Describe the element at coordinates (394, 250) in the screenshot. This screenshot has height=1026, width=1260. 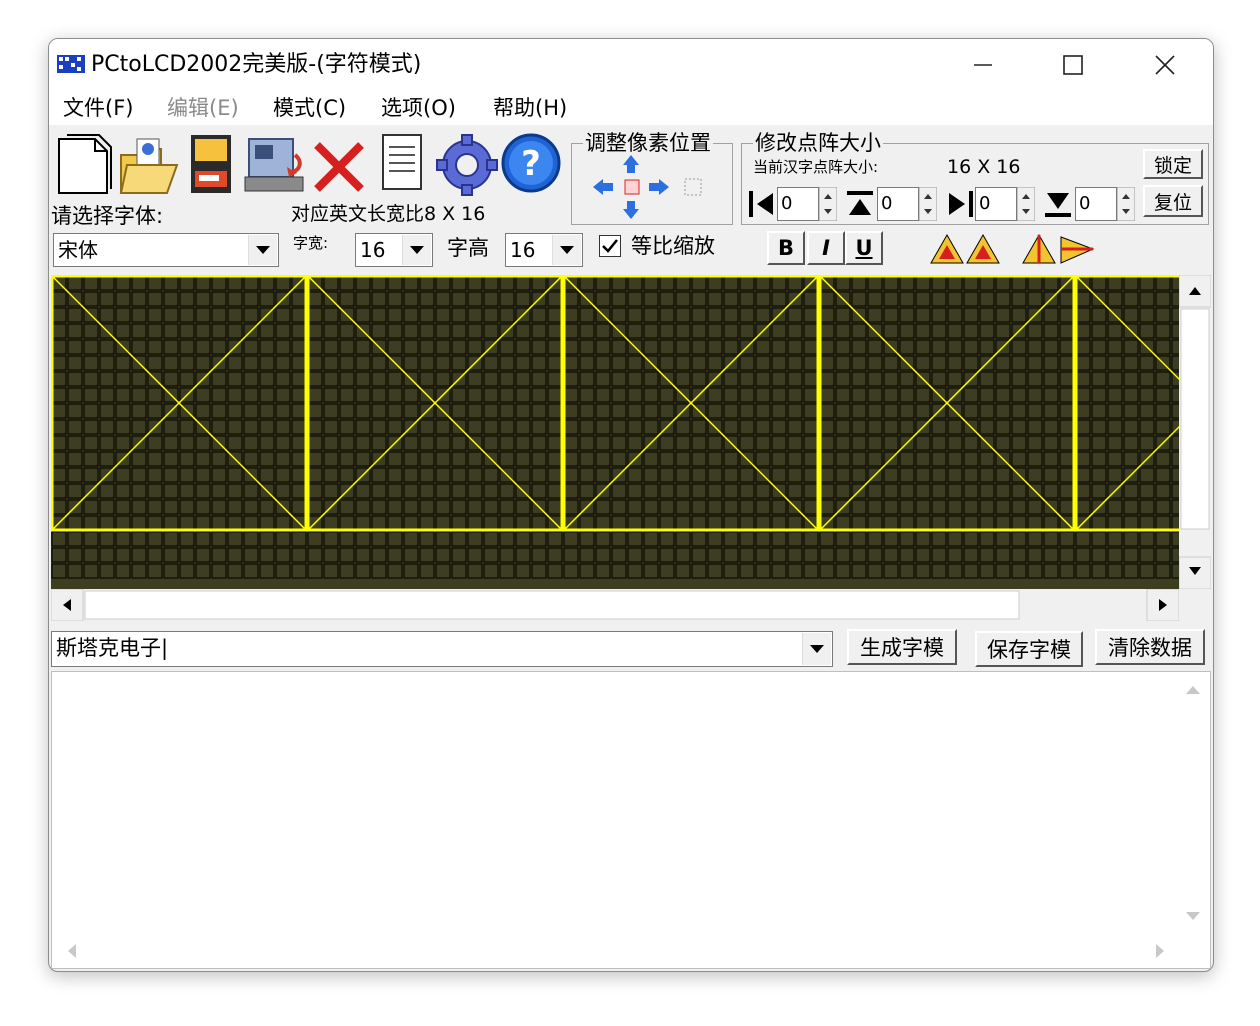
I see `char-width-combo: 16` at that location.